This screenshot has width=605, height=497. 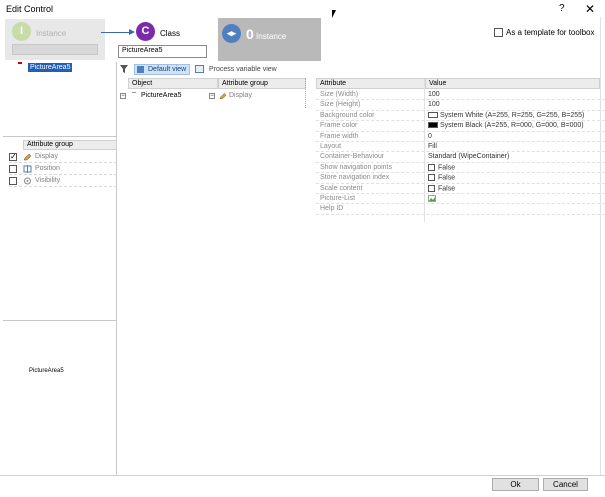 What do you see at coordinates (30, 9) in the screenshot?
I see `window-title: Edit Control` at bounding box center [30, 9].